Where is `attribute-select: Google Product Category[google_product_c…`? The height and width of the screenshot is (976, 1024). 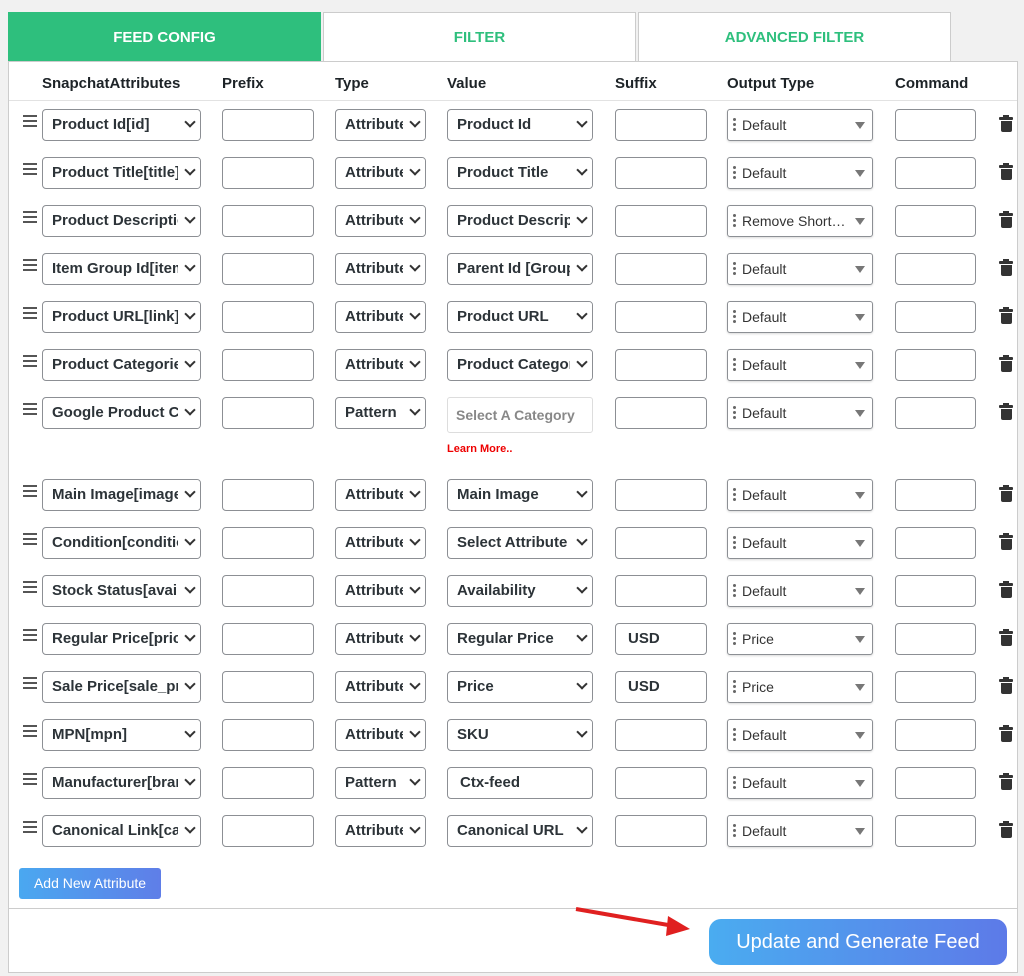
attribute-select: Google Product Category[google_product_c… is located at coordinates (121, 413).